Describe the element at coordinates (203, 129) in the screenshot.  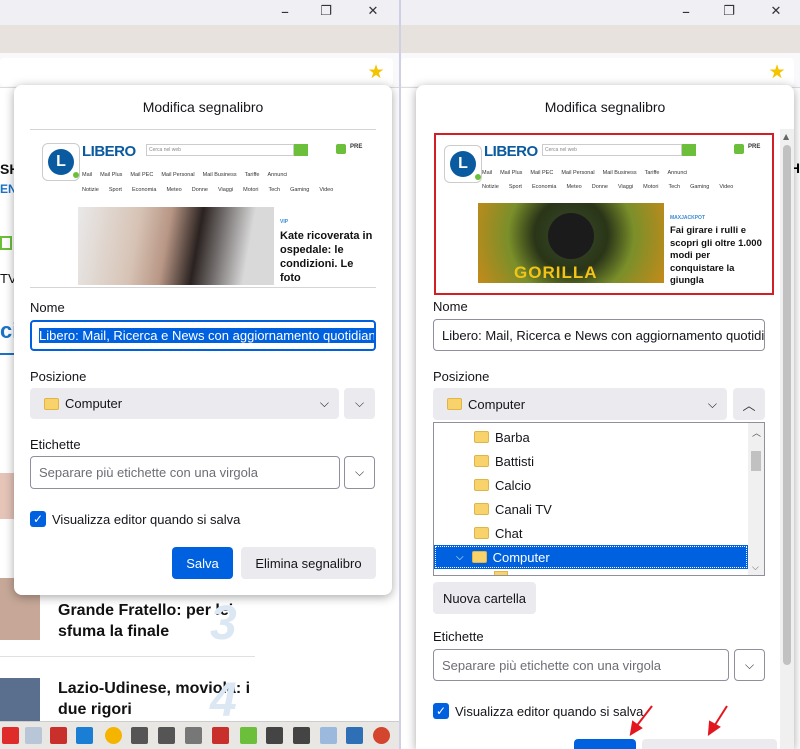
I see `title-separator` at that location.